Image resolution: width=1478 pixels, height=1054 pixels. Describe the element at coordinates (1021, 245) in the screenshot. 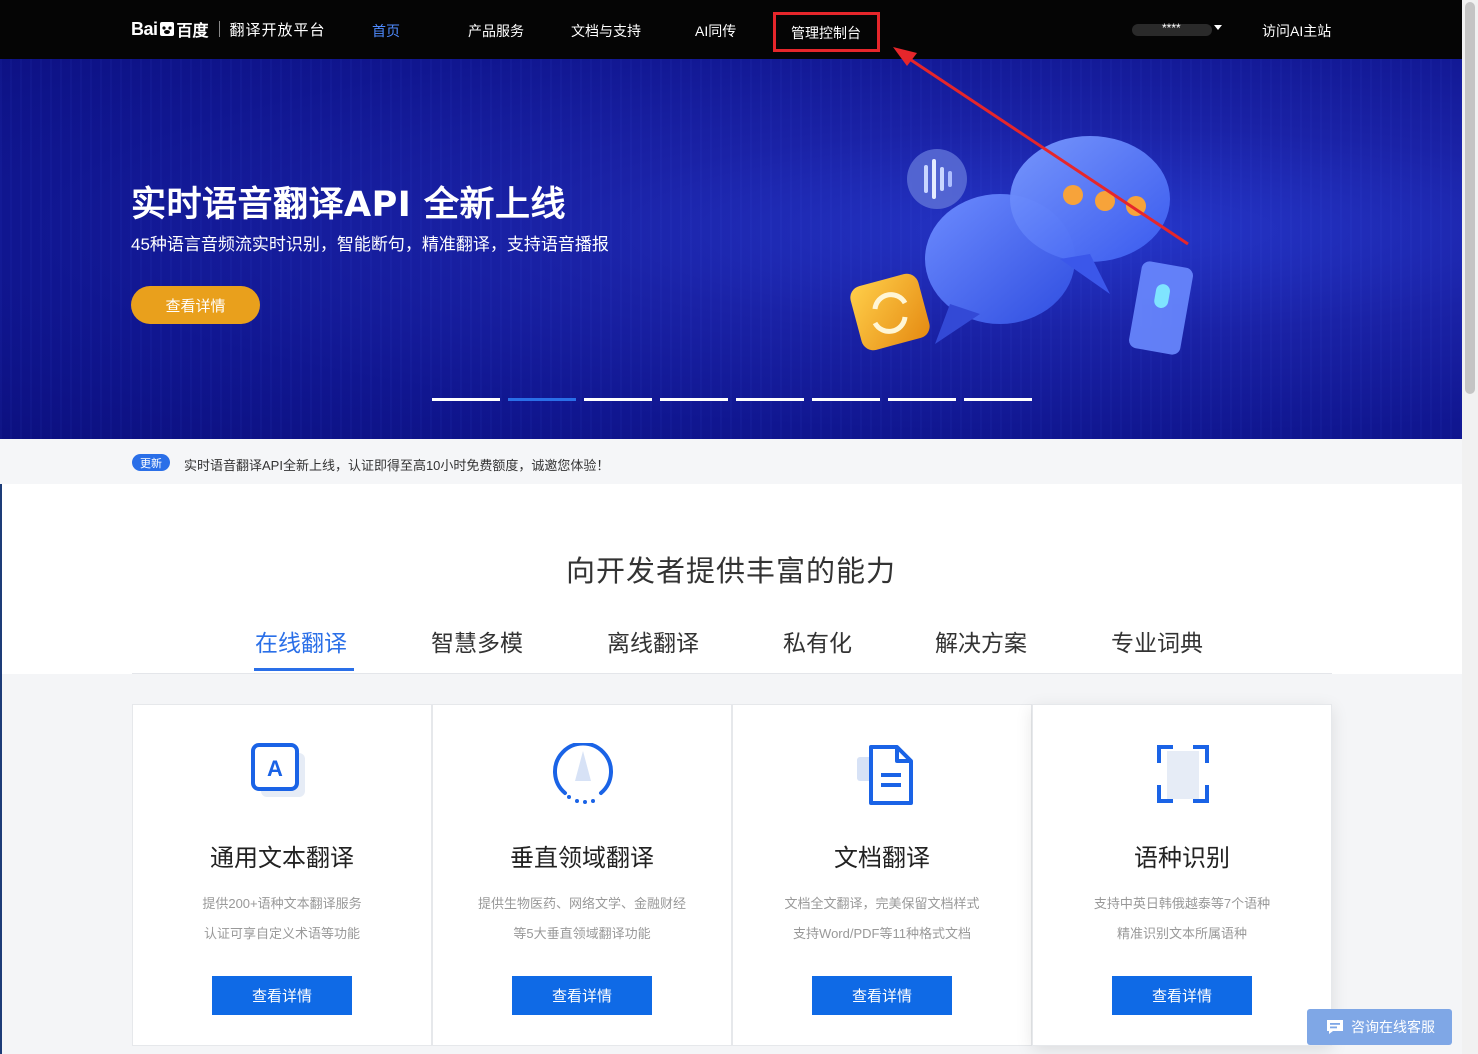

I see `speech-bubbles-illustration` at that location.